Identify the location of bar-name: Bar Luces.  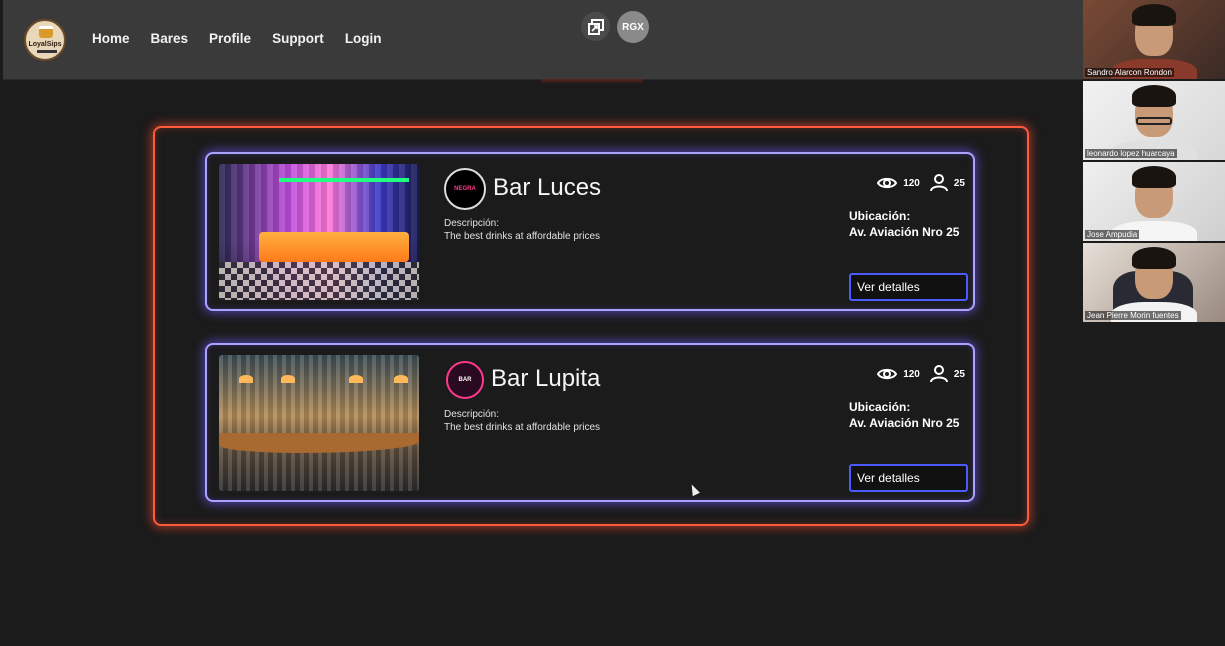
(547, 187).